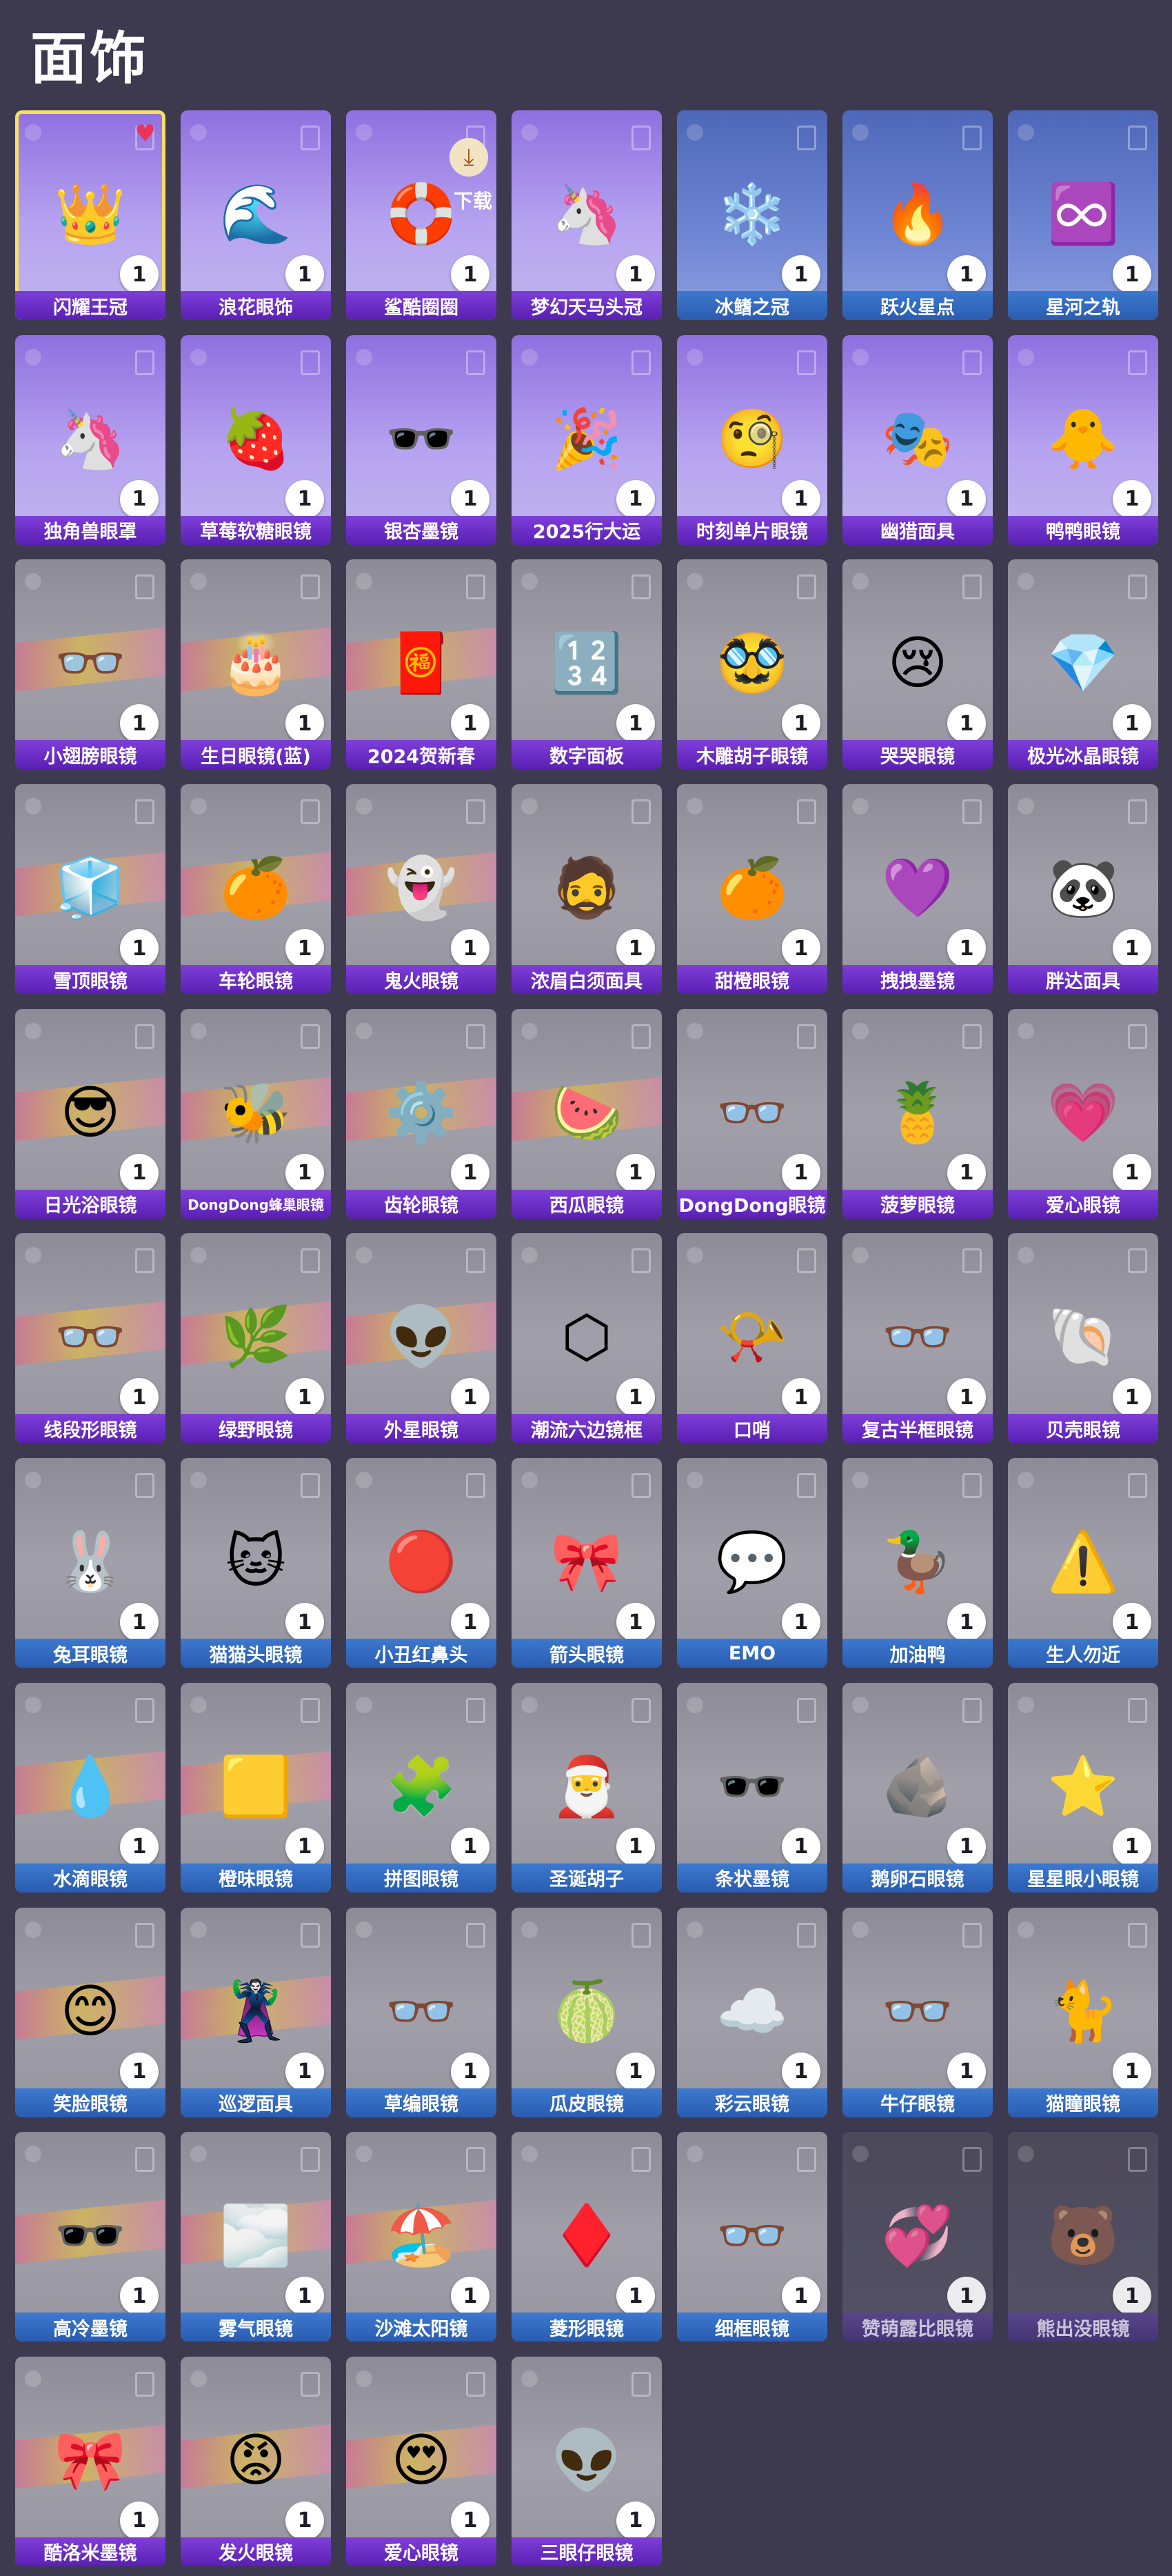  Describe the element at coordinates (90, 2012) in the screenshot. I see `item-card: 😊 1 笑脸眼镜` at that location.